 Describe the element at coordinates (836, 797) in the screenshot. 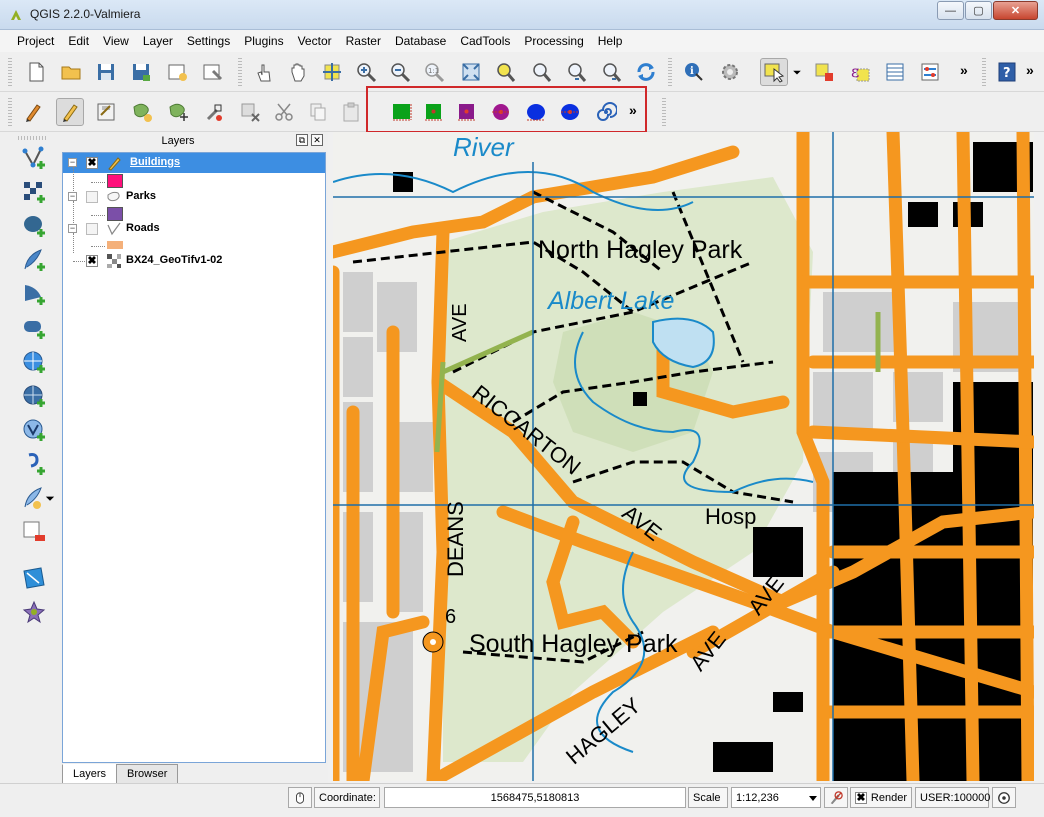

I see `stop-render-button` at that location.